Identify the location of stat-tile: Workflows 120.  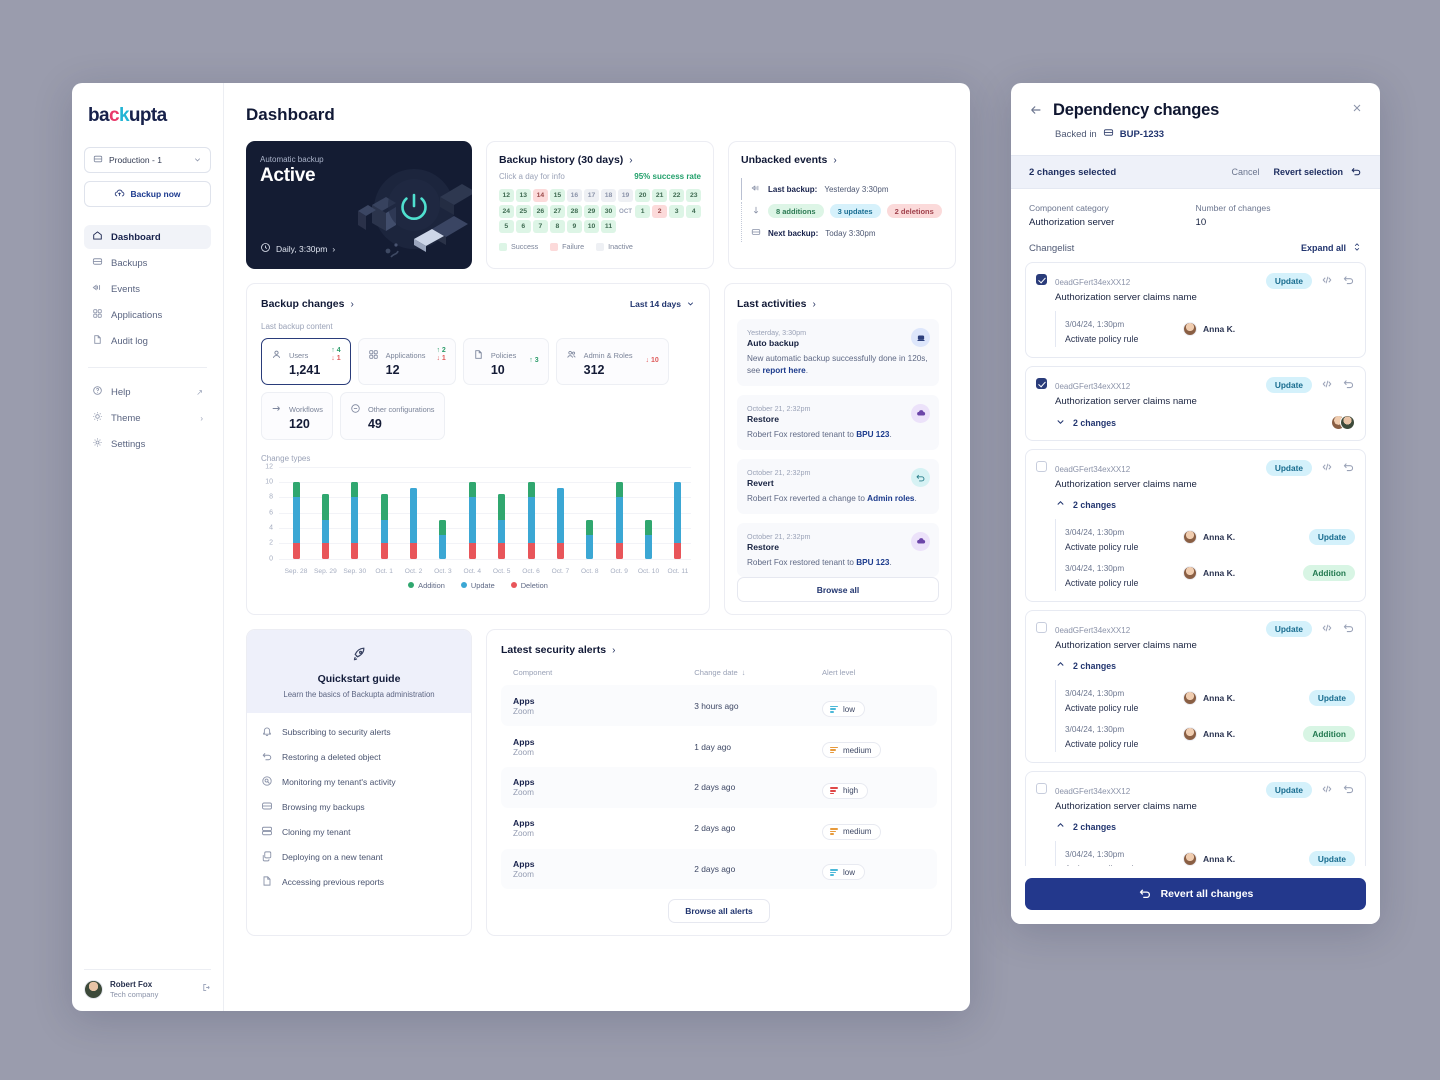
(297, 416).